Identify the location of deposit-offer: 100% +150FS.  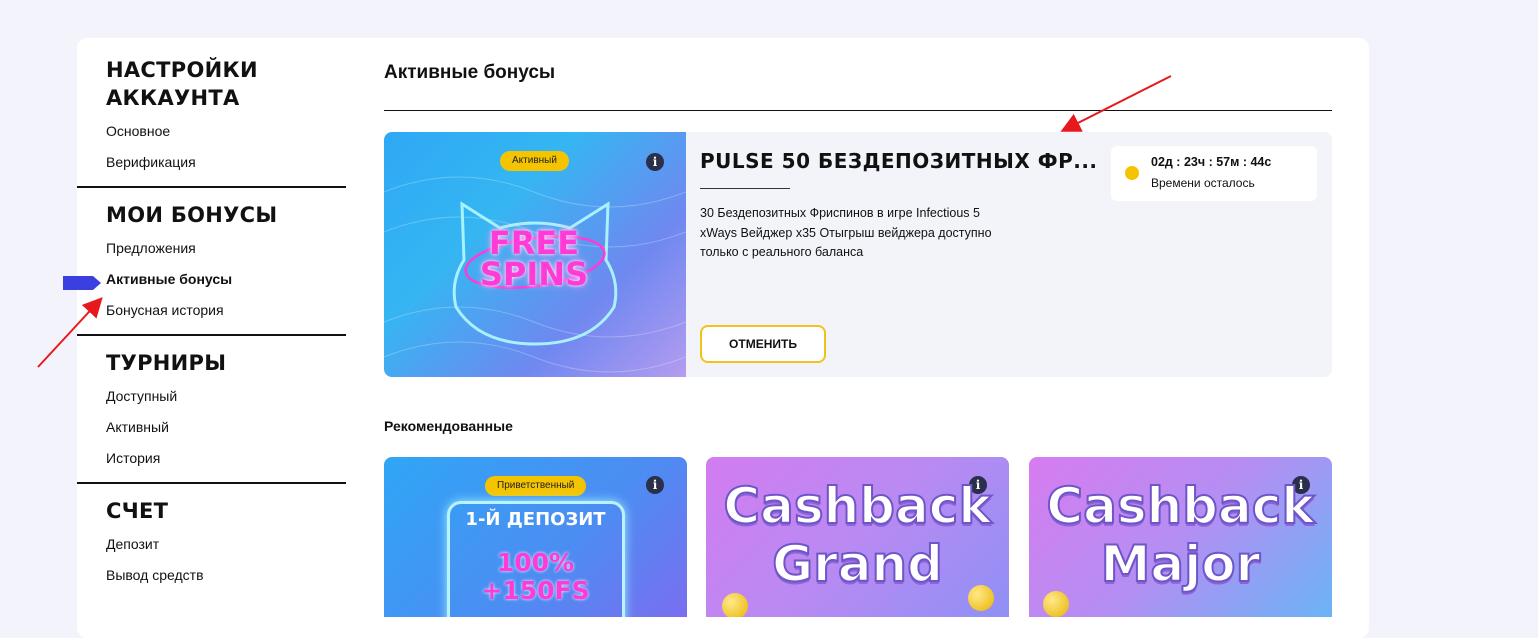
(535, 577).